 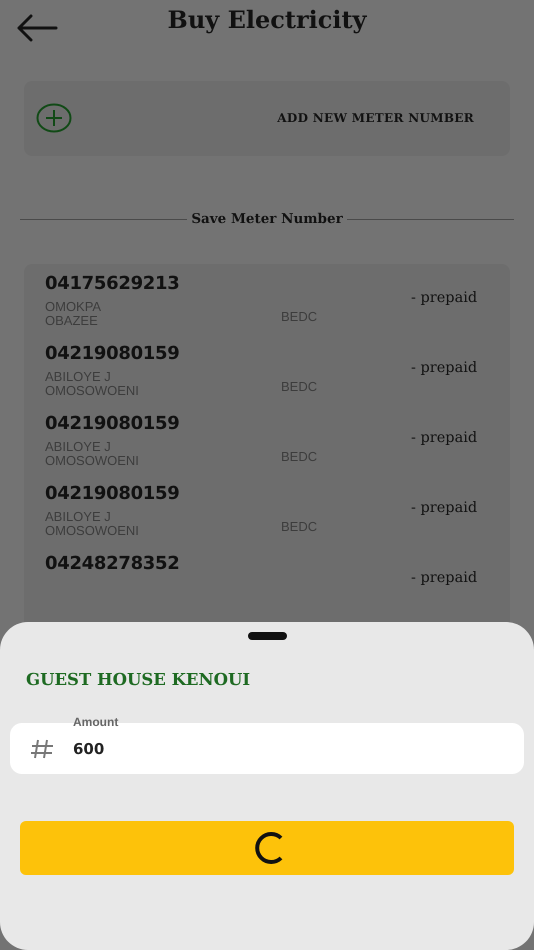 What do you see at coordinates (37, 28) in the screenshot?
I see `back-arrow-icon` at bounding box center [37, 28].